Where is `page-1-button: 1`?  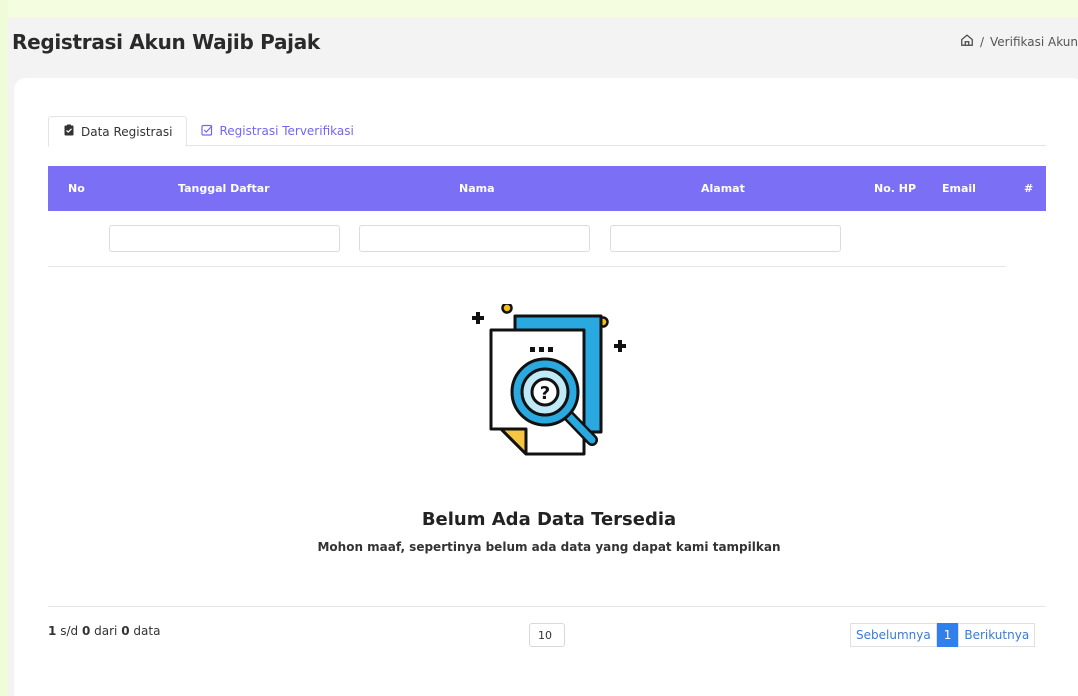
page-1-button: 1 is located at coordinates (947, 635).